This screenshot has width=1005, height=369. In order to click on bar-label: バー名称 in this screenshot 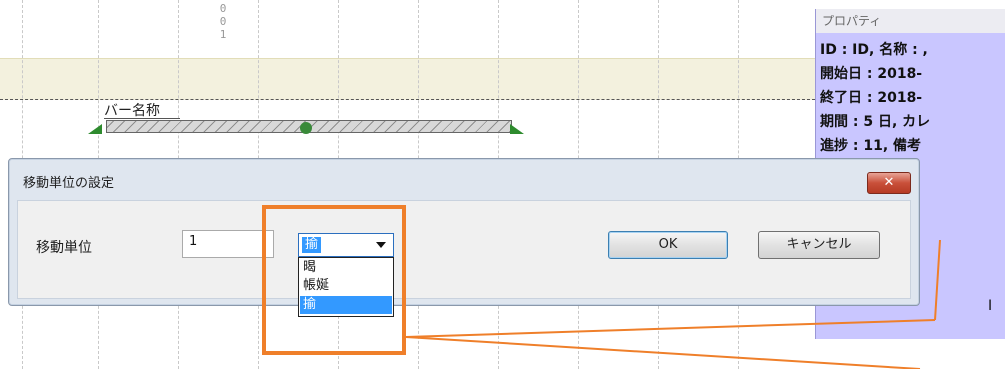, I will do `click(132, 111)`.